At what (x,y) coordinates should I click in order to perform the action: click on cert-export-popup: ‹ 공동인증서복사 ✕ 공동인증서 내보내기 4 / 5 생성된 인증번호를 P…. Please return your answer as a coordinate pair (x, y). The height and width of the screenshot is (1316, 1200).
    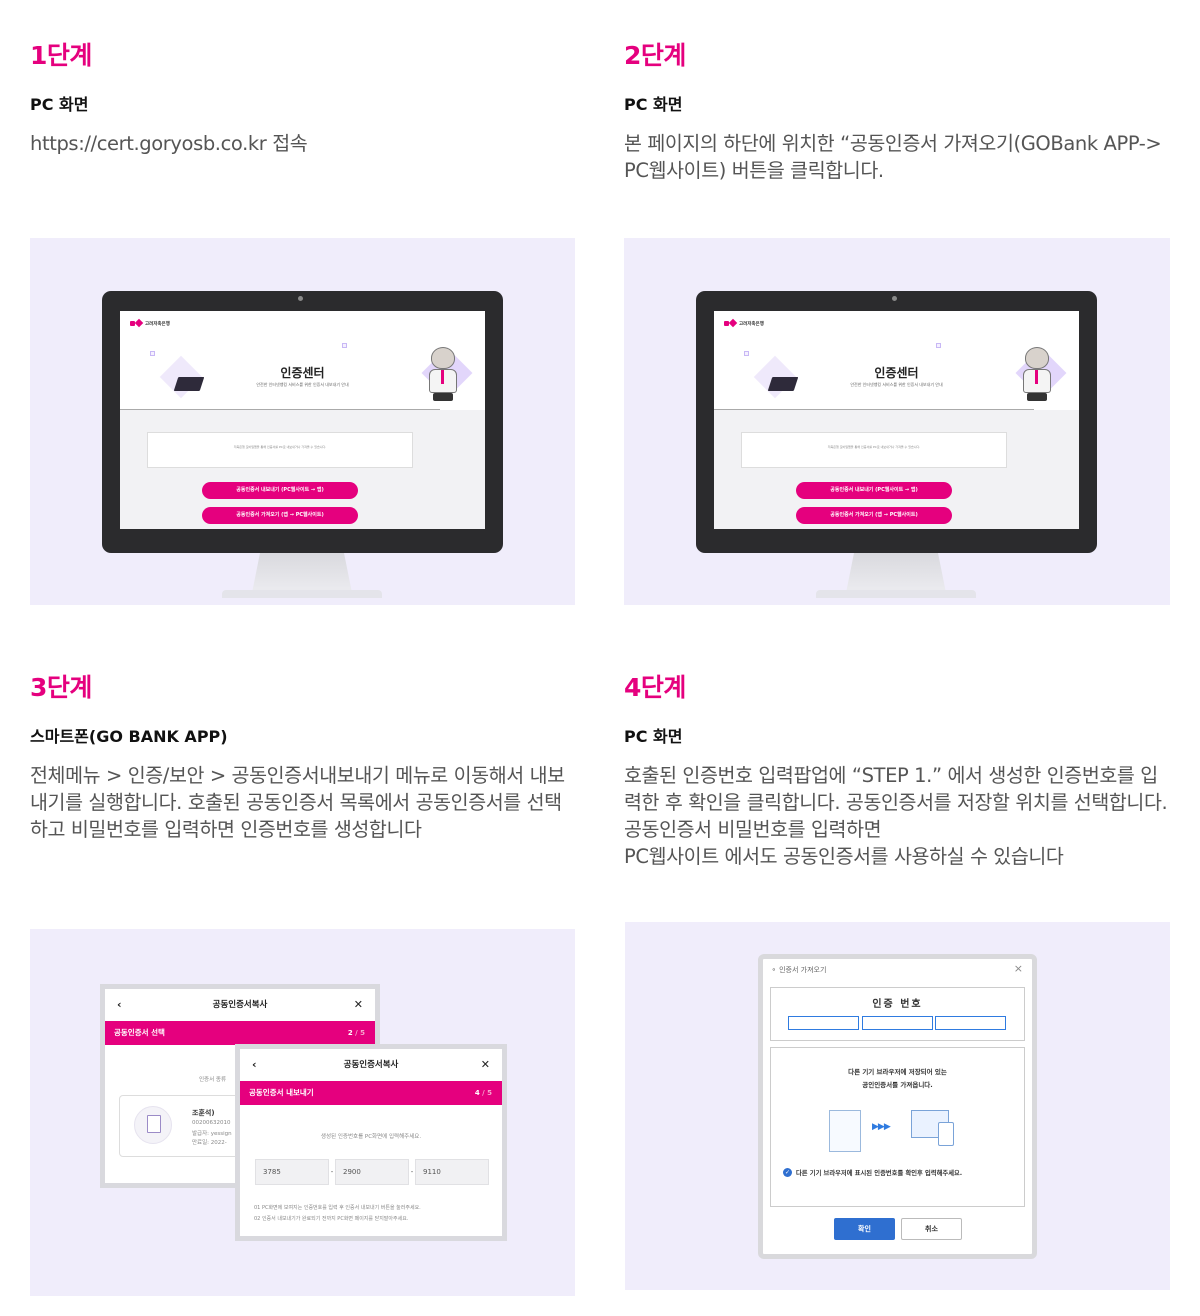
    Looking at the image, I should click on (371, 1142).